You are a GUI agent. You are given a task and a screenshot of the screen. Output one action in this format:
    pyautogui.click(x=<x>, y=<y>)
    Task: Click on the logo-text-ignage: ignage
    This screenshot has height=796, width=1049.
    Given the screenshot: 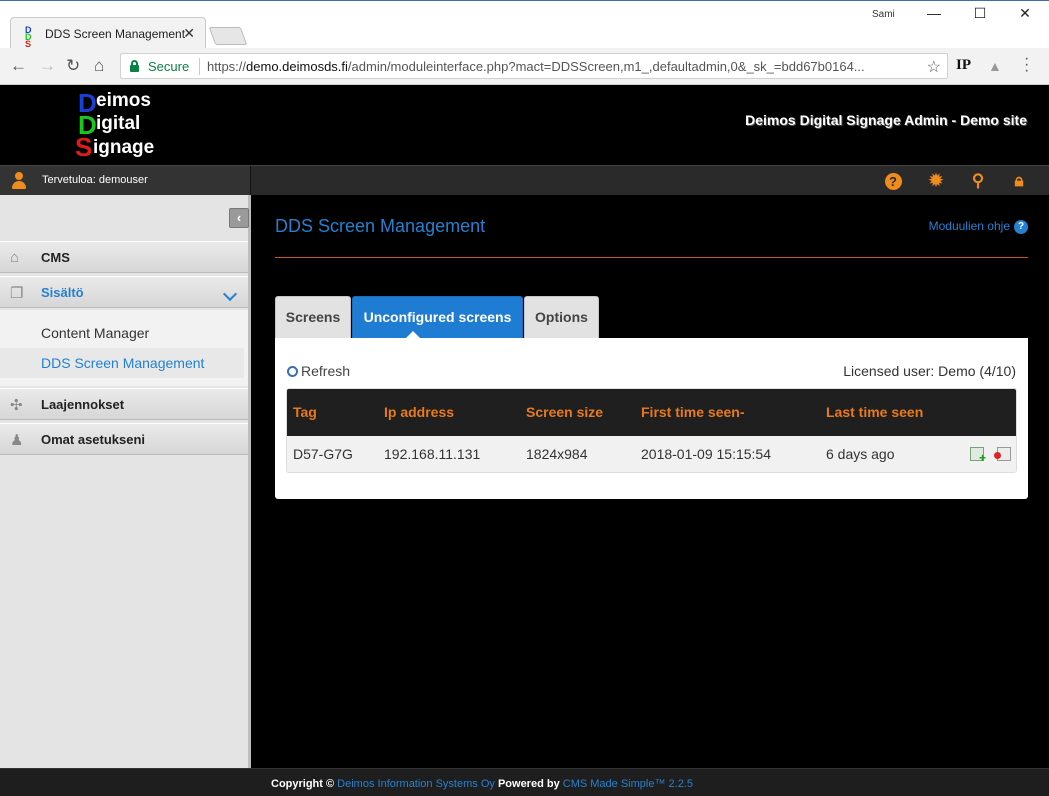 What is the action you would take?
    pyautogui.click(x=124, y=147)
    